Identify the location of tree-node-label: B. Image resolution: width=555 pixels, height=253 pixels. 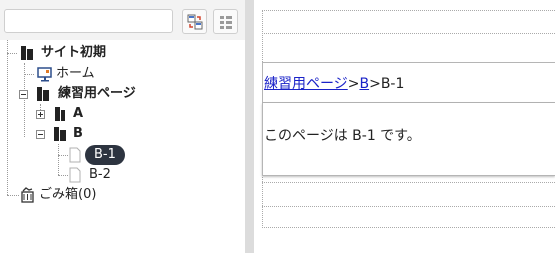
(78, 133).